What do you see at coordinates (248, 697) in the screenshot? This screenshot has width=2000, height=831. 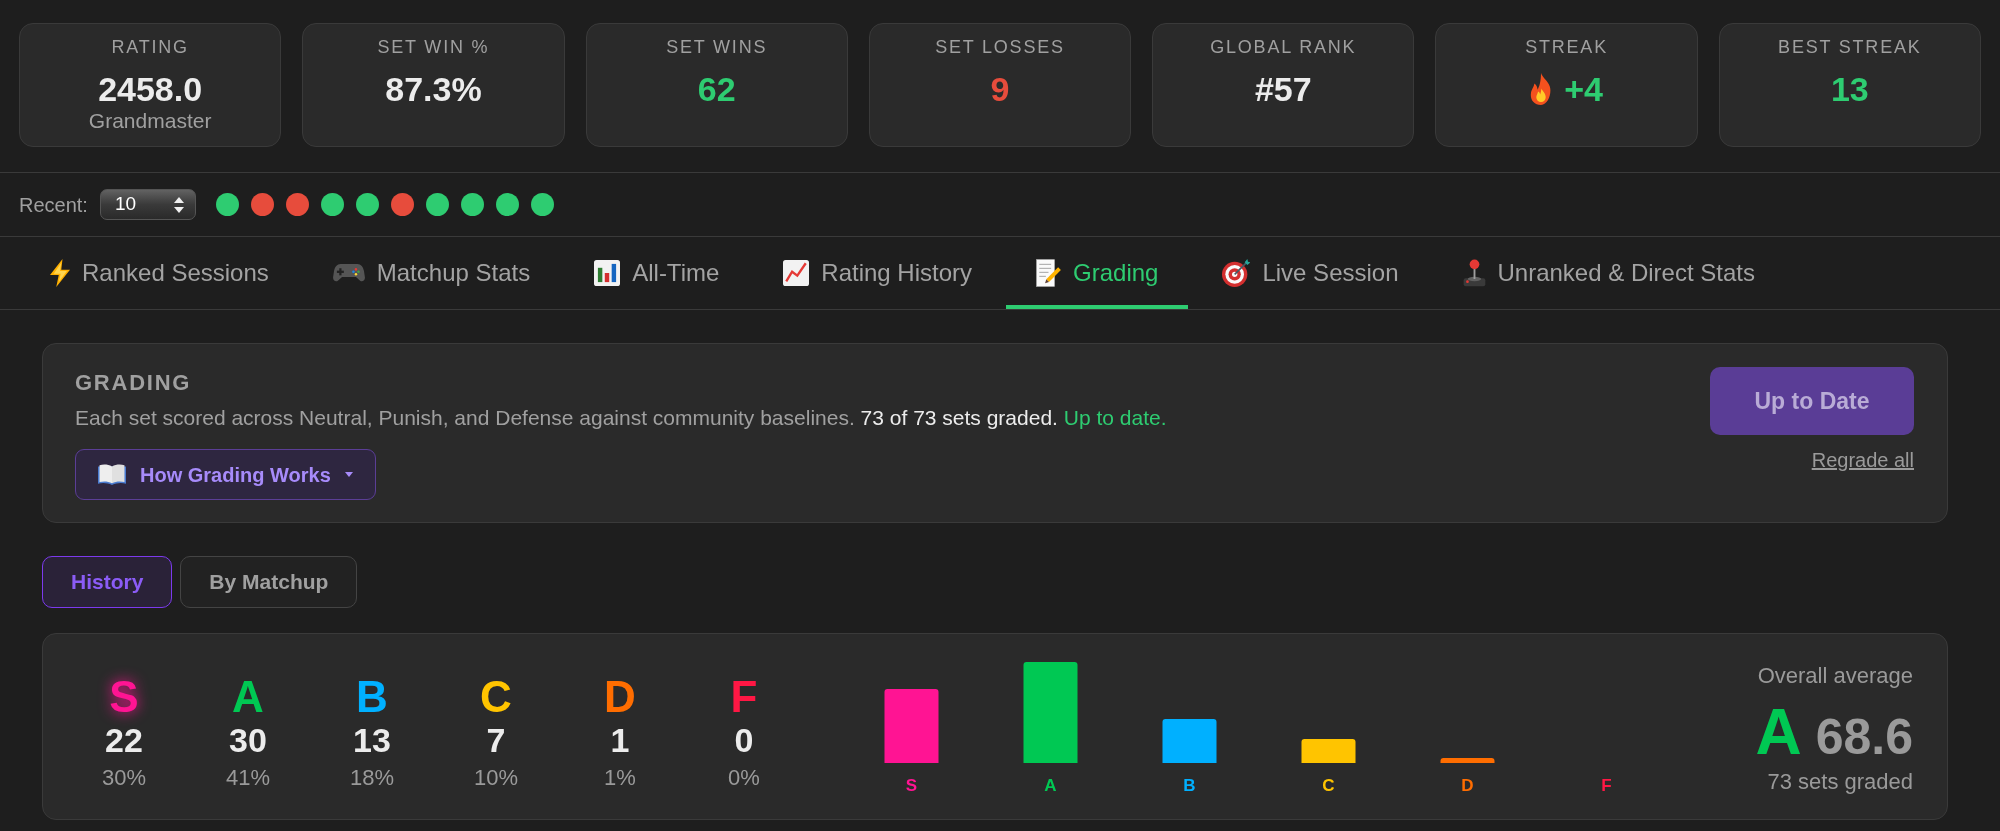 I see `grade-letter: A` at bounding box center [248, 697].